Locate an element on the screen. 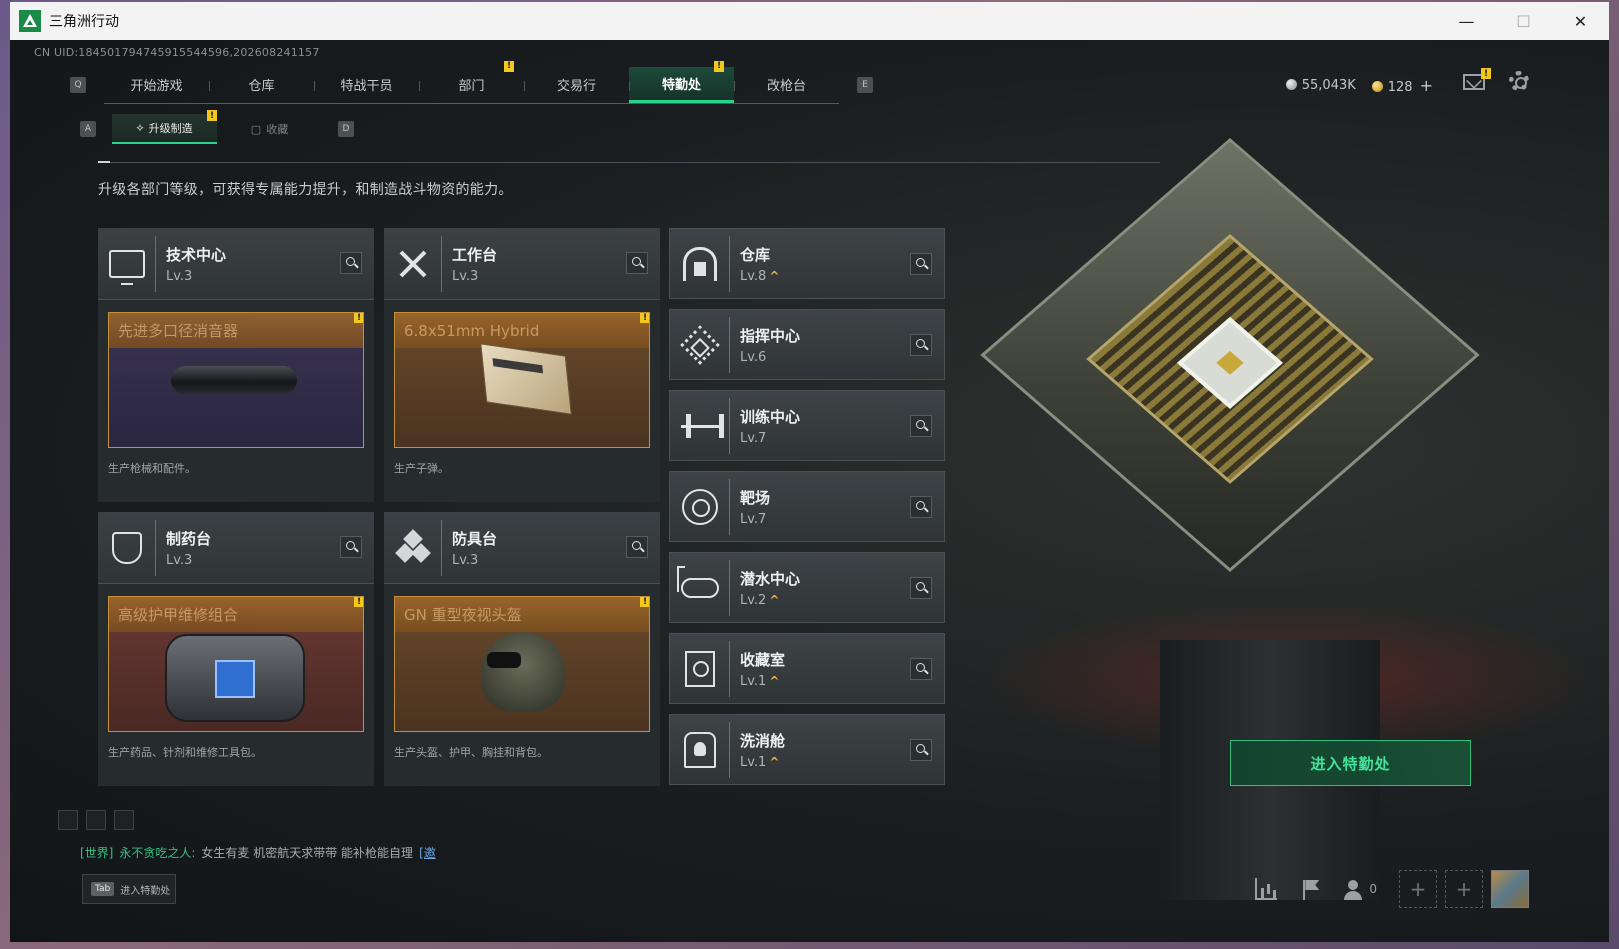 The width and height of the screenshot is (1619, 949). module-training-center: 训练中心 Lv.7 is located at coordinates (807, 425).